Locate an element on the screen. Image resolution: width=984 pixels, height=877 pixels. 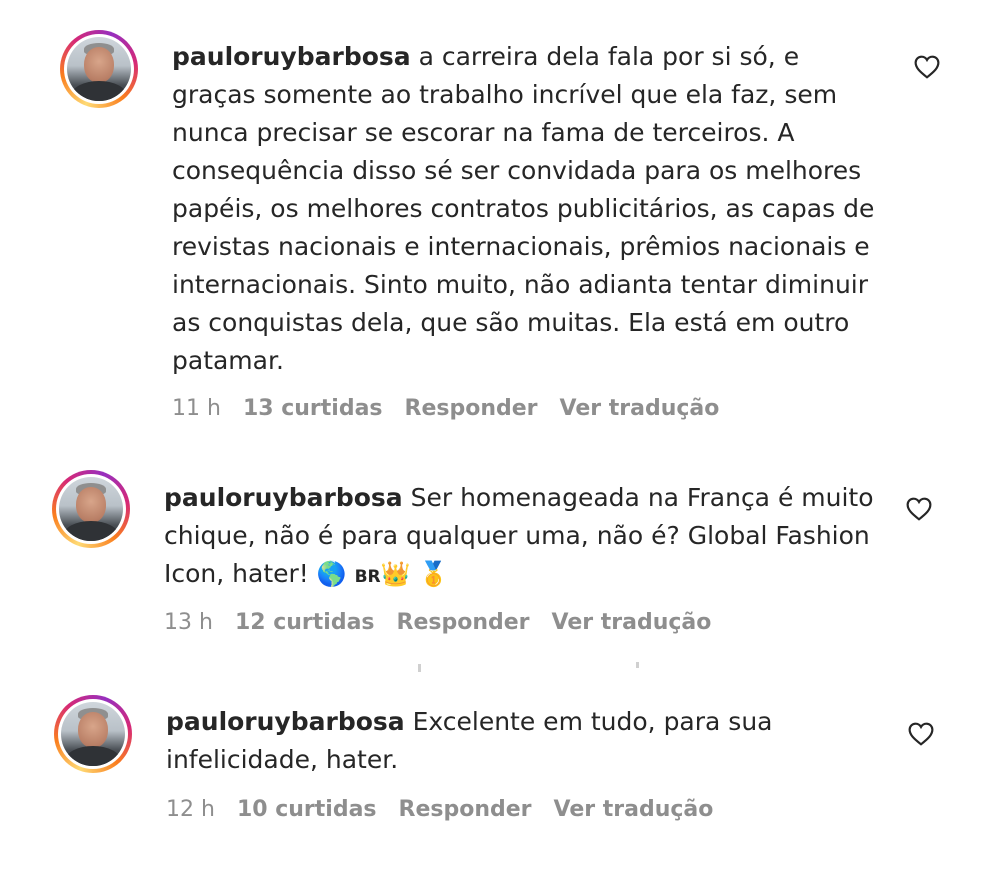
translate-button: Ver tradução is located at coordinates (634, 809).